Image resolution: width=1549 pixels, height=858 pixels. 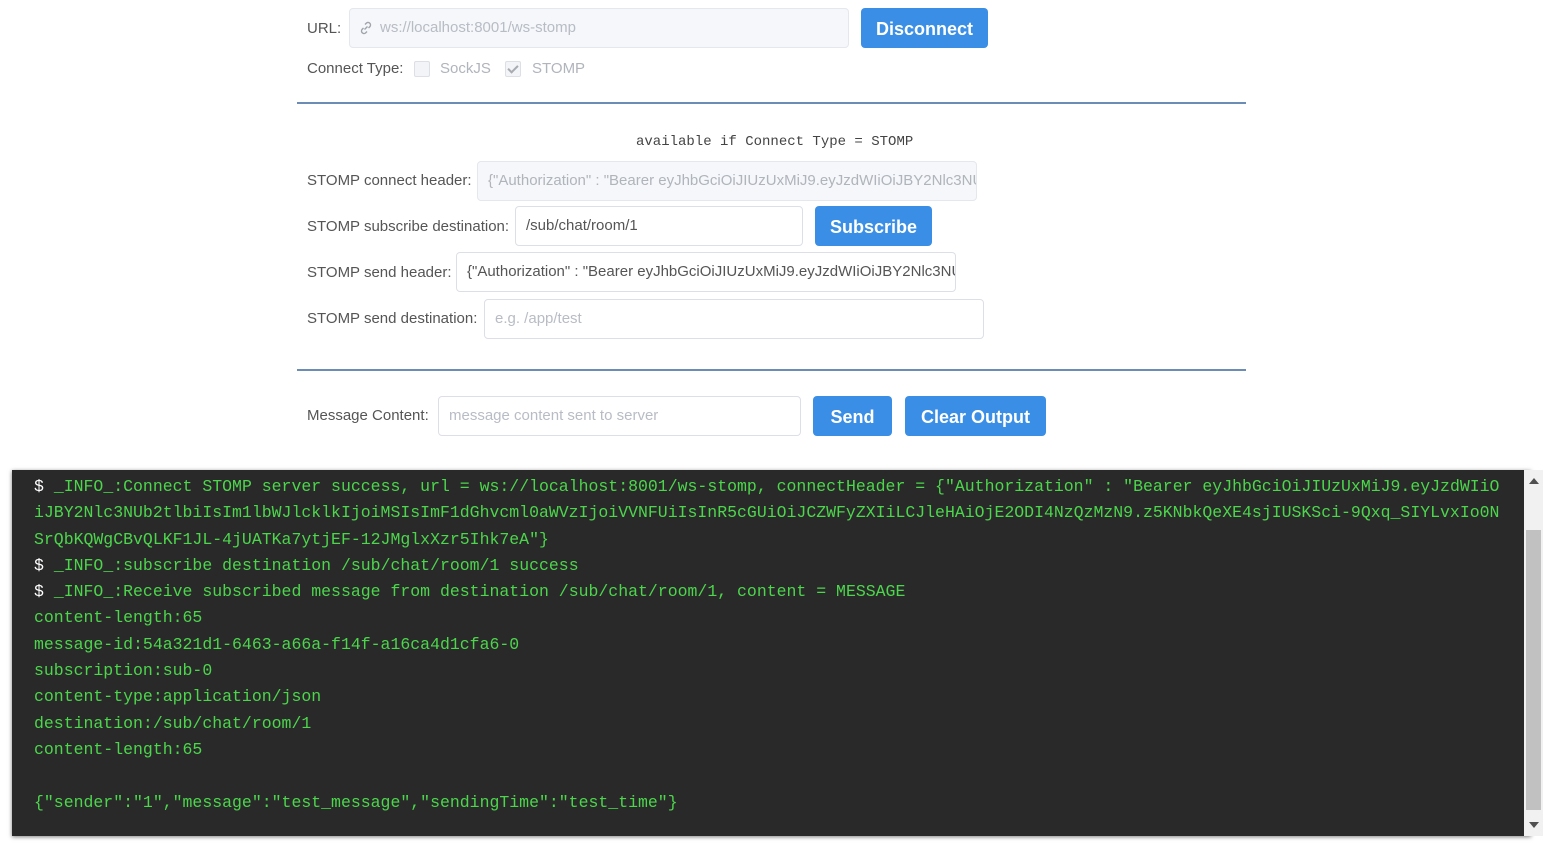 What do you see at coordinates (324, 28) in the screenshot?
I see `url-label: URL:` at bounding box center [324, 28].